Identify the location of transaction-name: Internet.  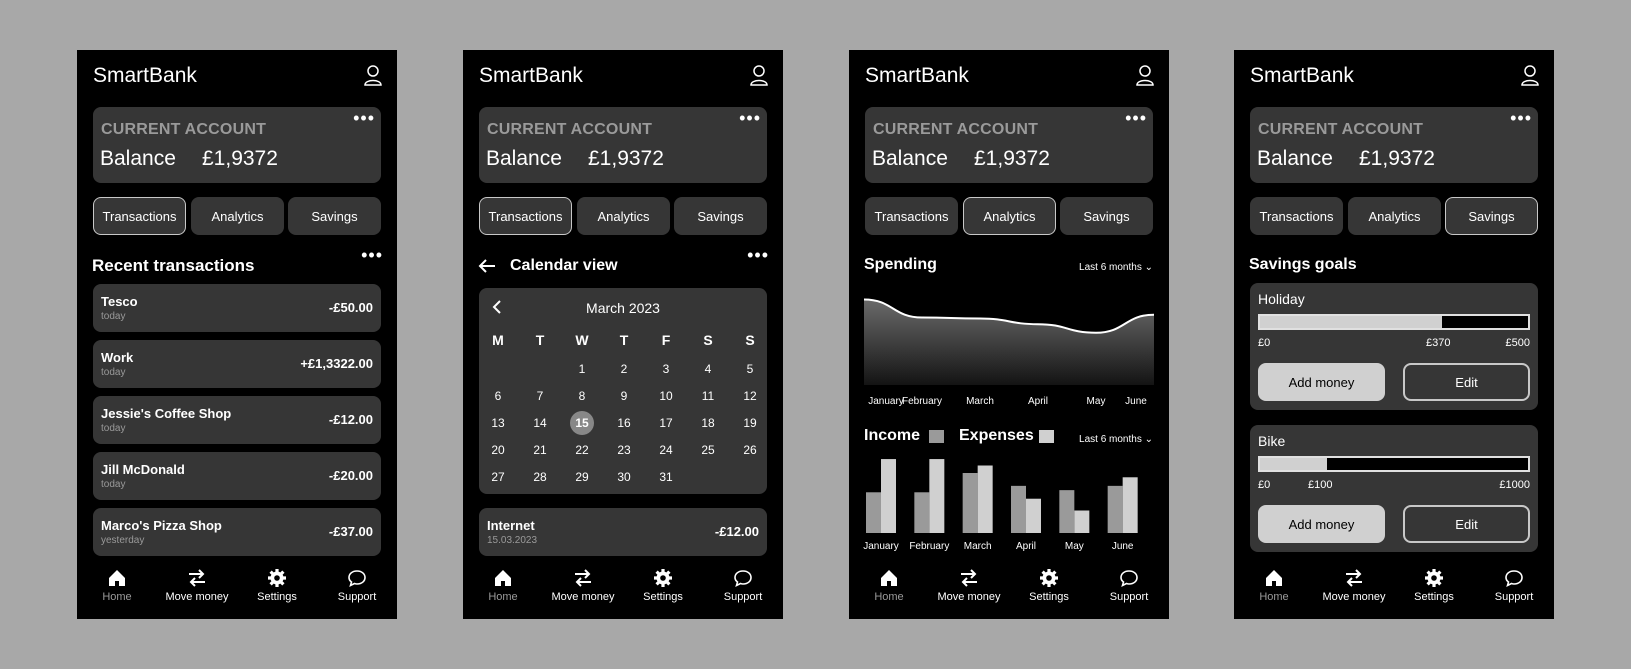
(511, 525).